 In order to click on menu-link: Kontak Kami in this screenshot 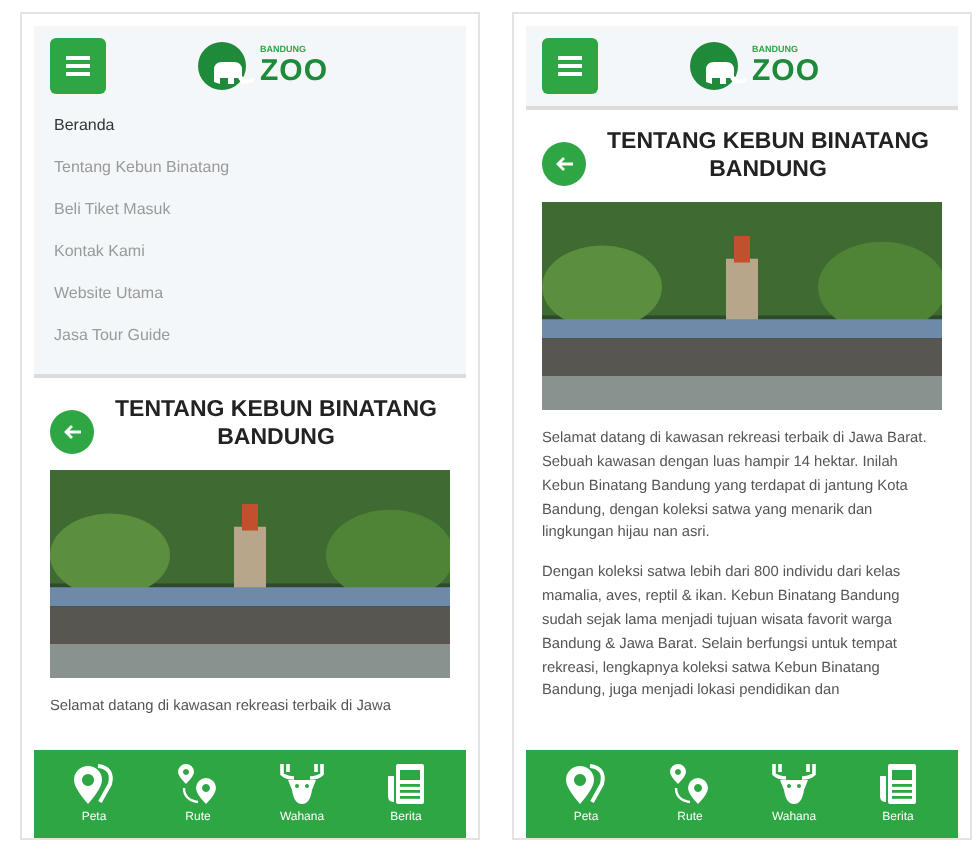, I will do `click(250, 253)`.